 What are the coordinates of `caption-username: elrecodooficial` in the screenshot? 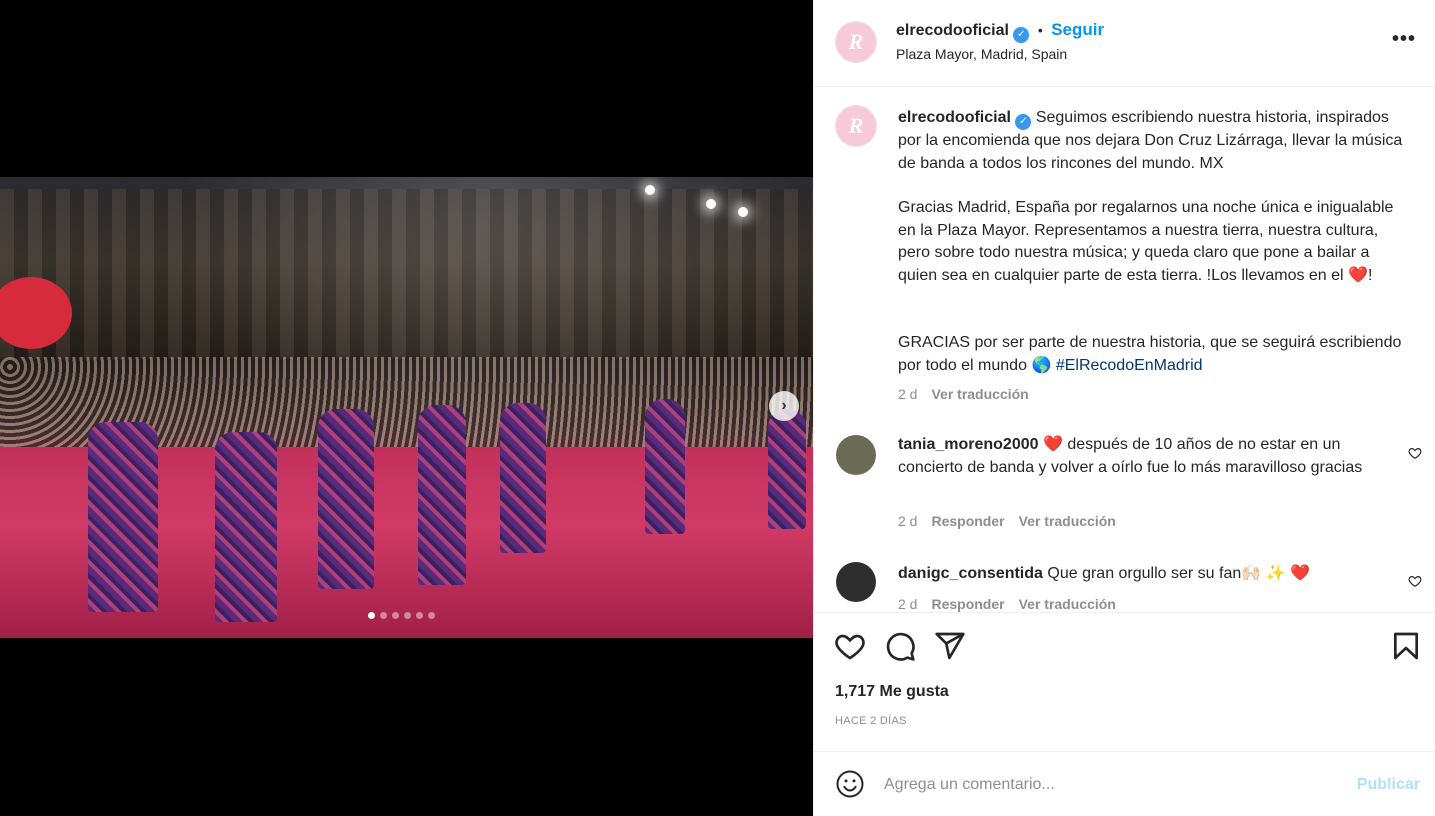 It's located at (954, 117).